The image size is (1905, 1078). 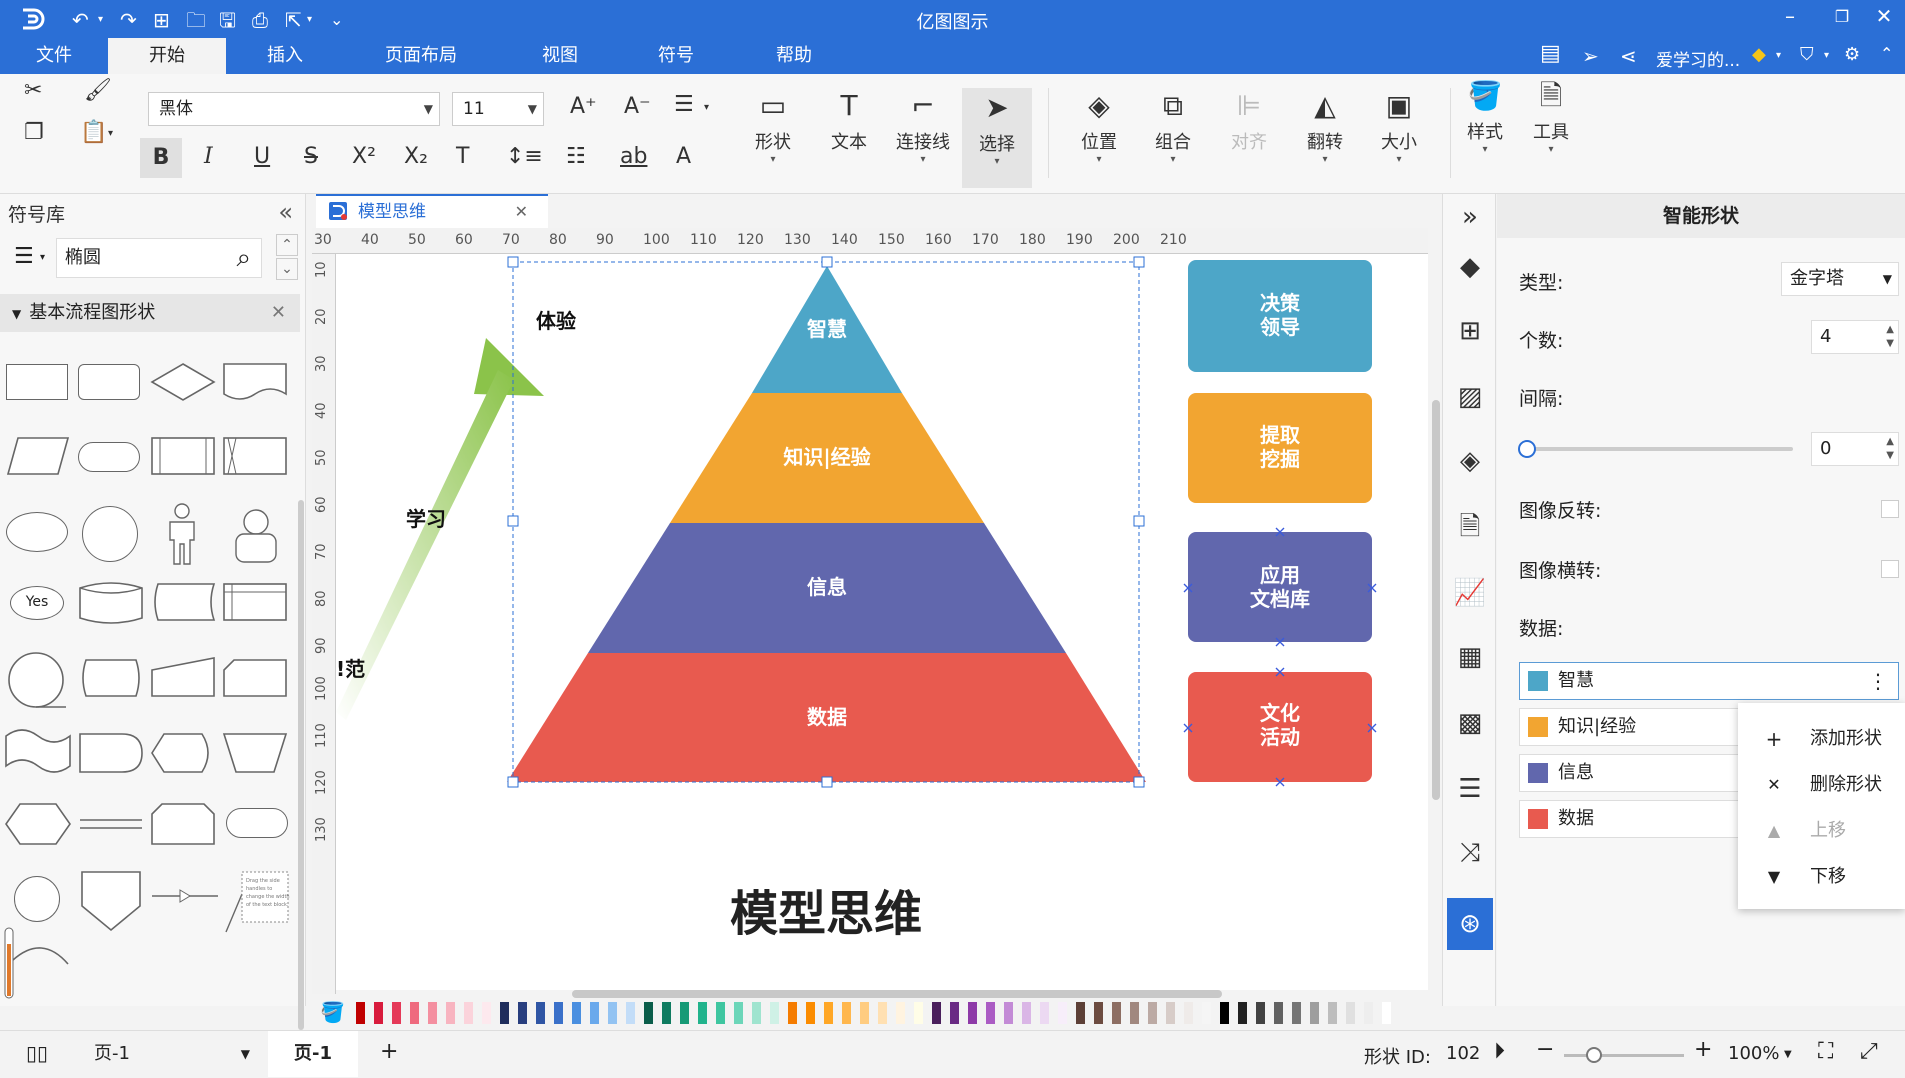 I want to click on small-circle-shape, so click(x=37, y=899).